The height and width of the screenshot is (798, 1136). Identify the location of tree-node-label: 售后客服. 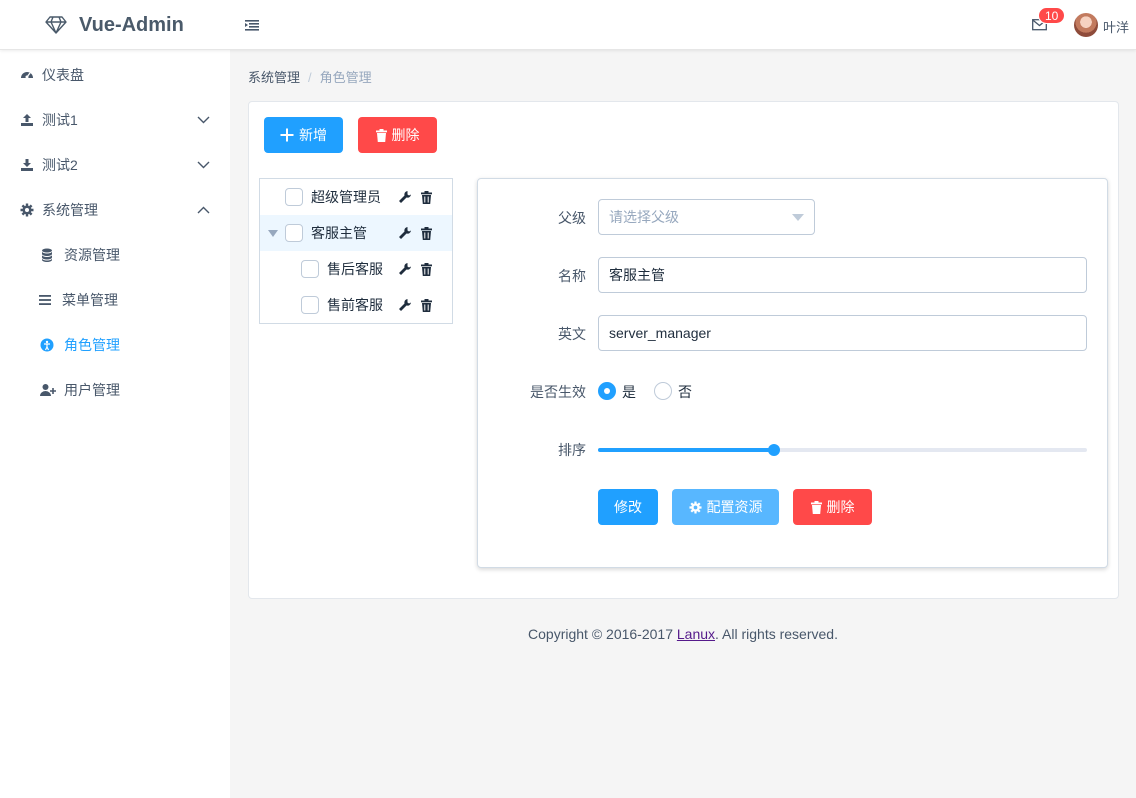
(355, 269).